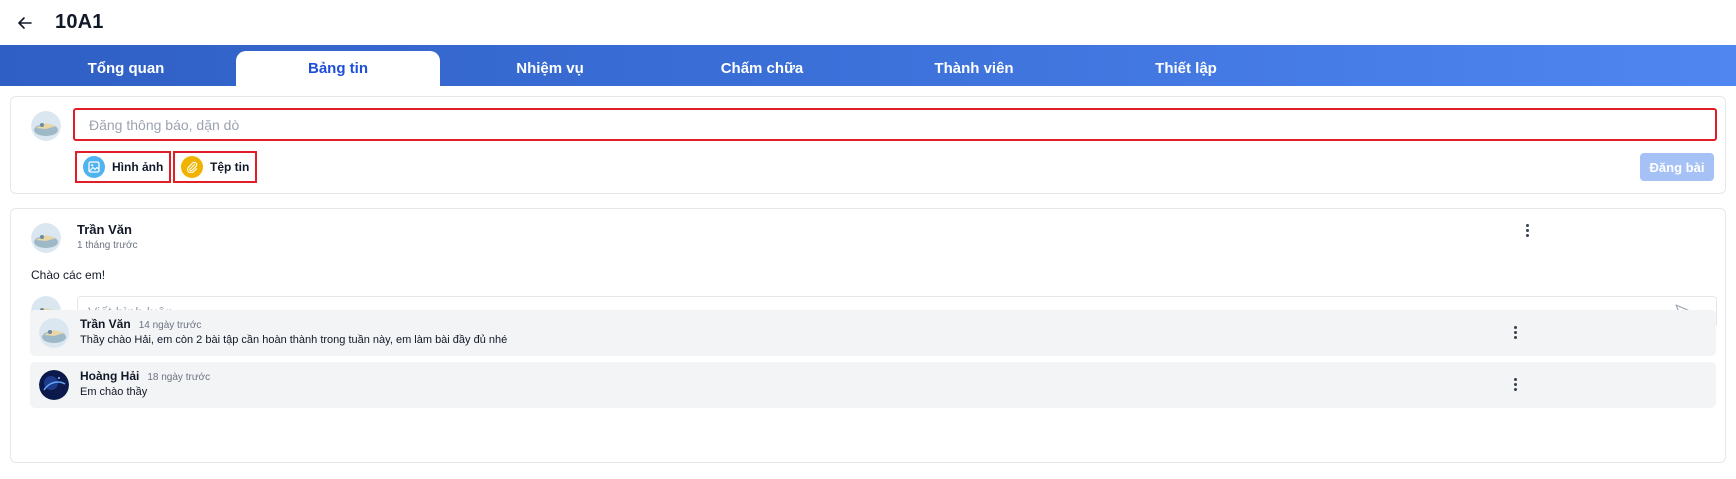  I want to click on attach-image-label: Hình ảnh, so click(138, 167).